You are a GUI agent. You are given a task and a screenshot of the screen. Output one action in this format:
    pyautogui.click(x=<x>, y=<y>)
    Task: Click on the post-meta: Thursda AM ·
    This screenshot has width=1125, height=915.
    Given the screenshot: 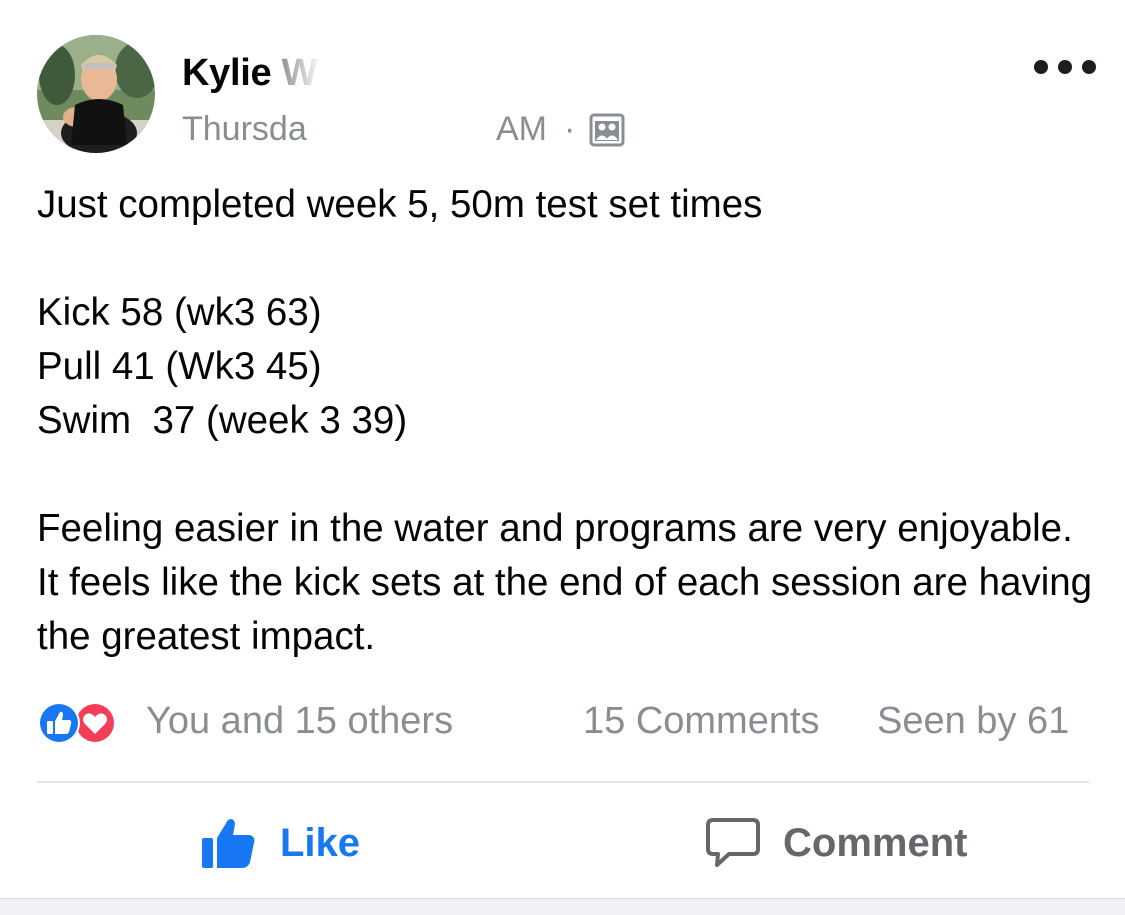 What is the action you would take?
    pyautogui.click(x=403, y=130)
    